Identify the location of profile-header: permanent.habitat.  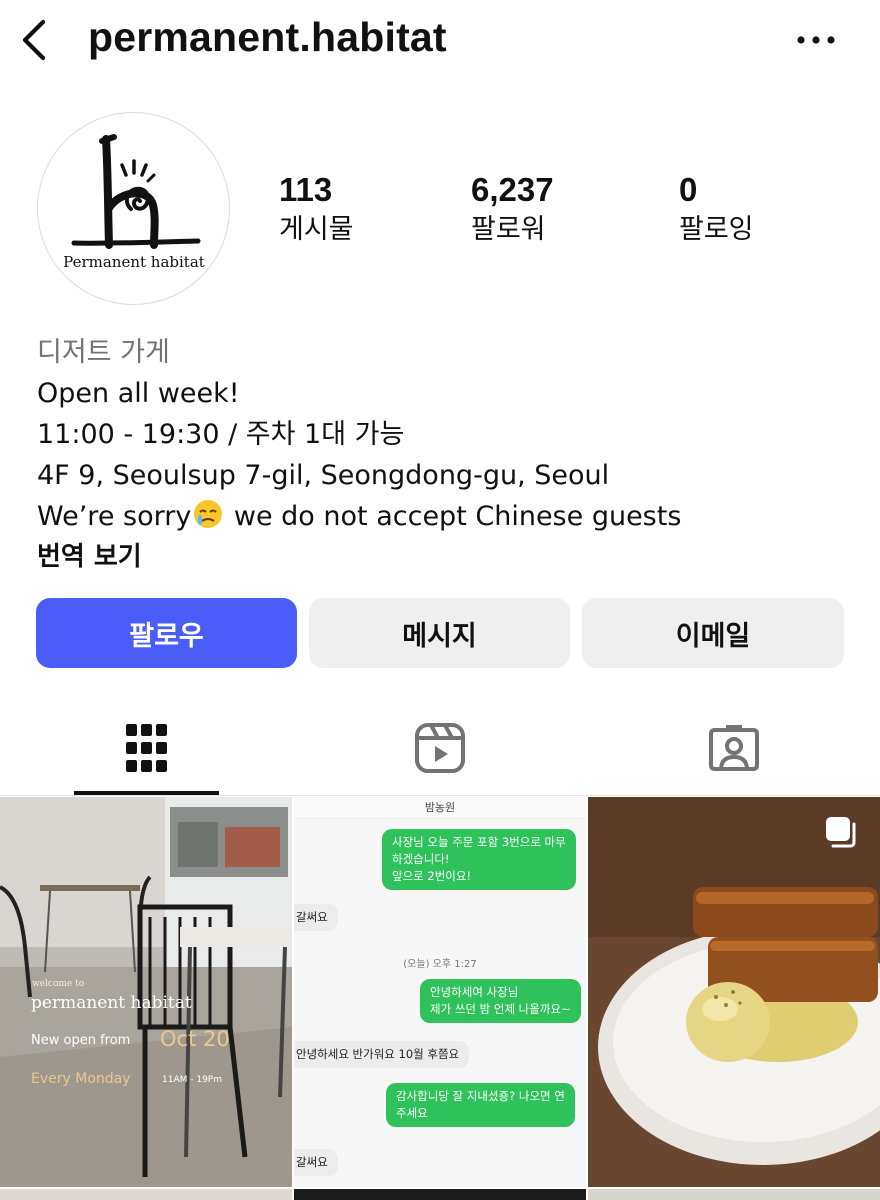
(440, 40).